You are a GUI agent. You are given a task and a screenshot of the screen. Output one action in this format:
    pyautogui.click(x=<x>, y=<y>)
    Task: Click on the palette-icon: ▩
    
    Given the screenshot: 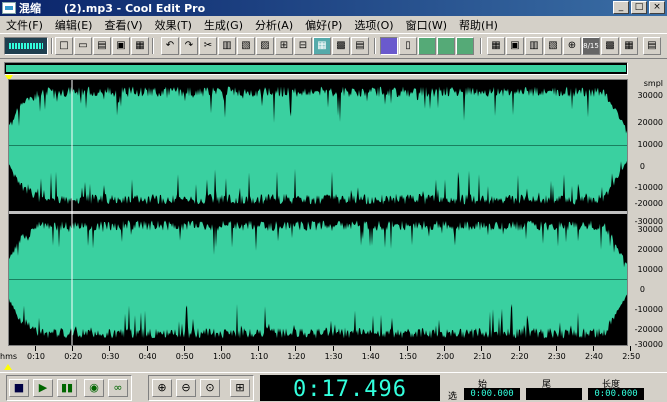 What is the action you would take?
    pyautogui.click(x=610, y=46)
    